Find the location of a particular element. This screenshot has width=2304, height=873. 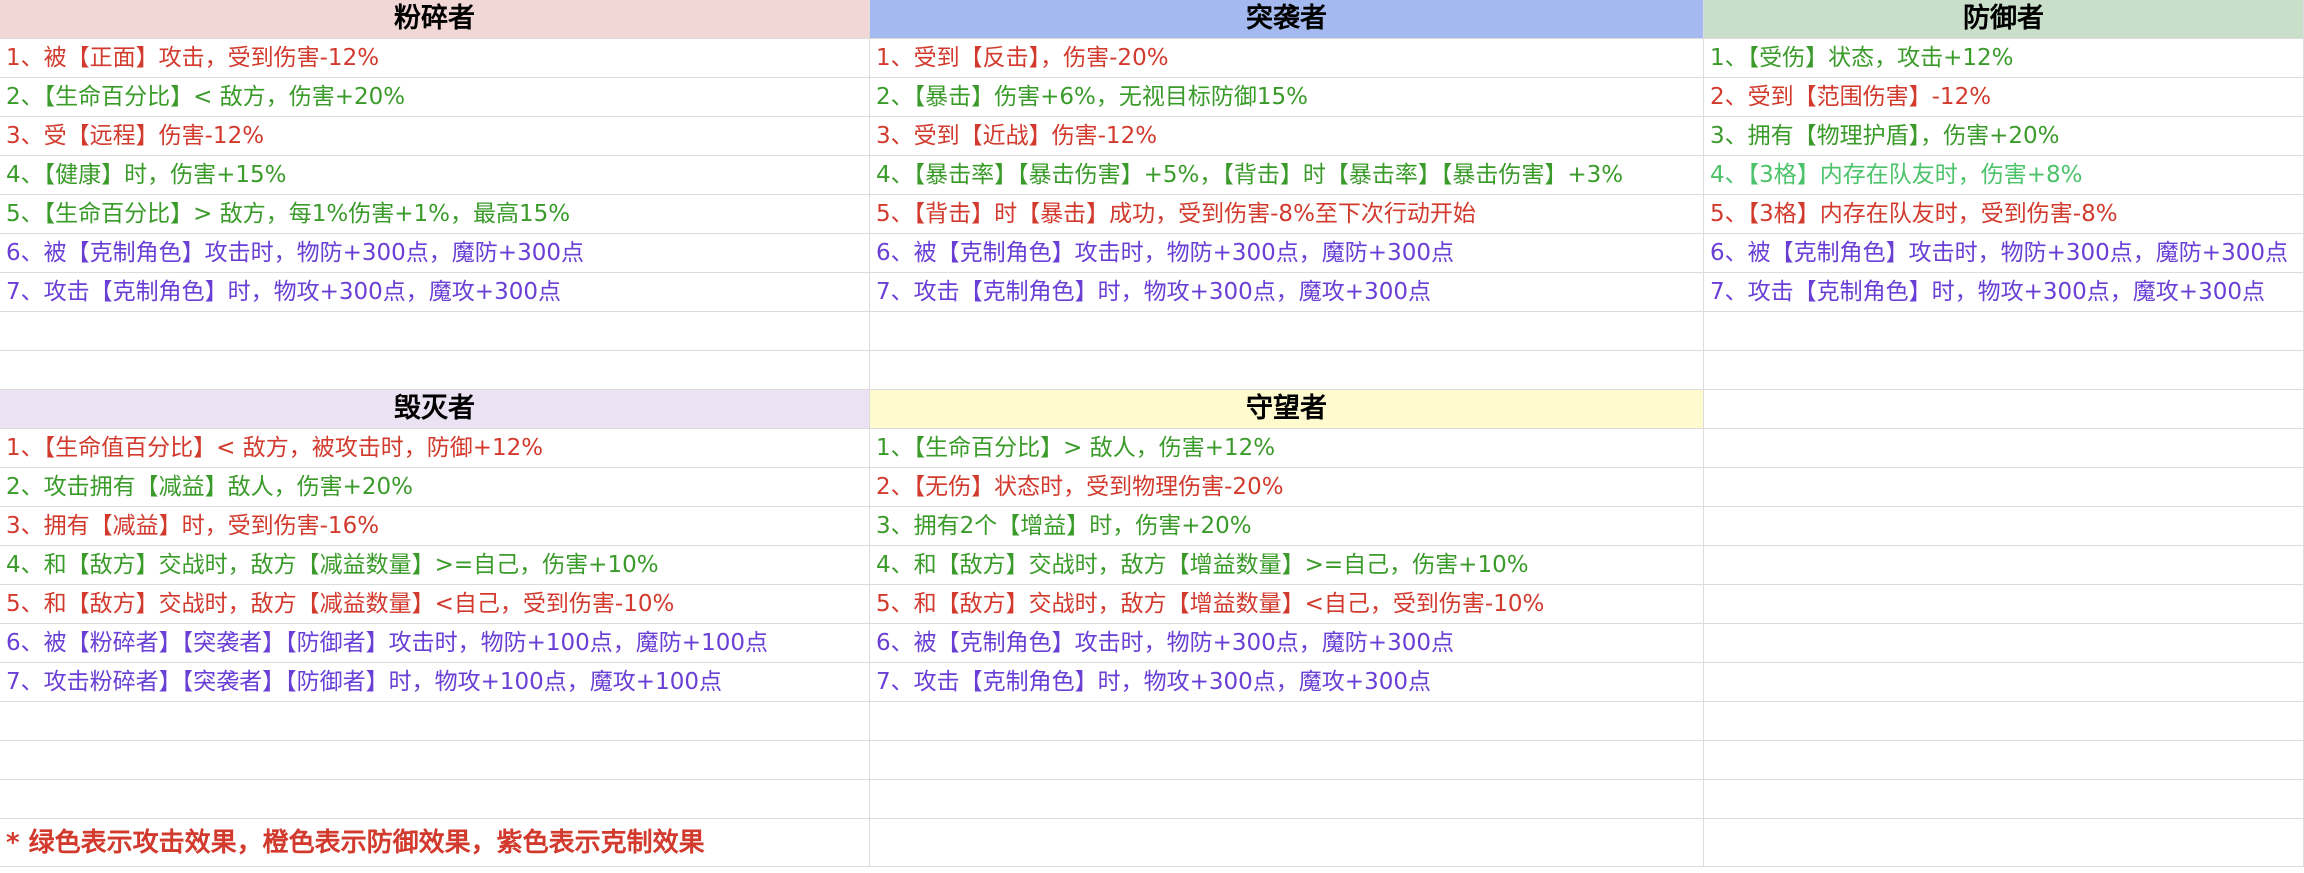

destroy-effect-4: 4、和【敌方】交战时，敌方【减益数量】>=自己，伤害+10% is located at coordinates (435, 565).